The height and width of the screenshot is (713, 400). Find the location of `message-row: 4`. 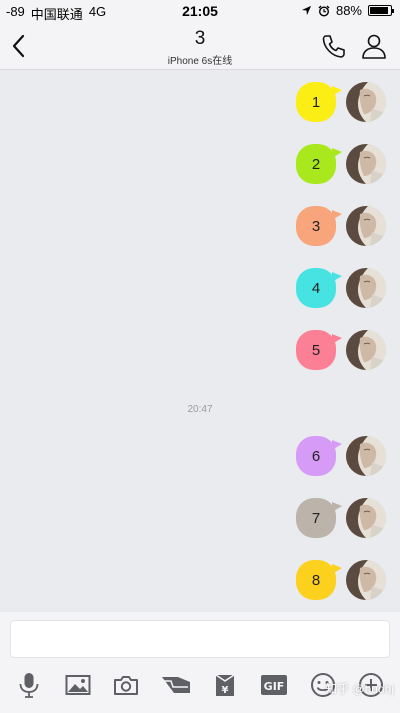

message-row: 4 is located at coordinates (200, 288).